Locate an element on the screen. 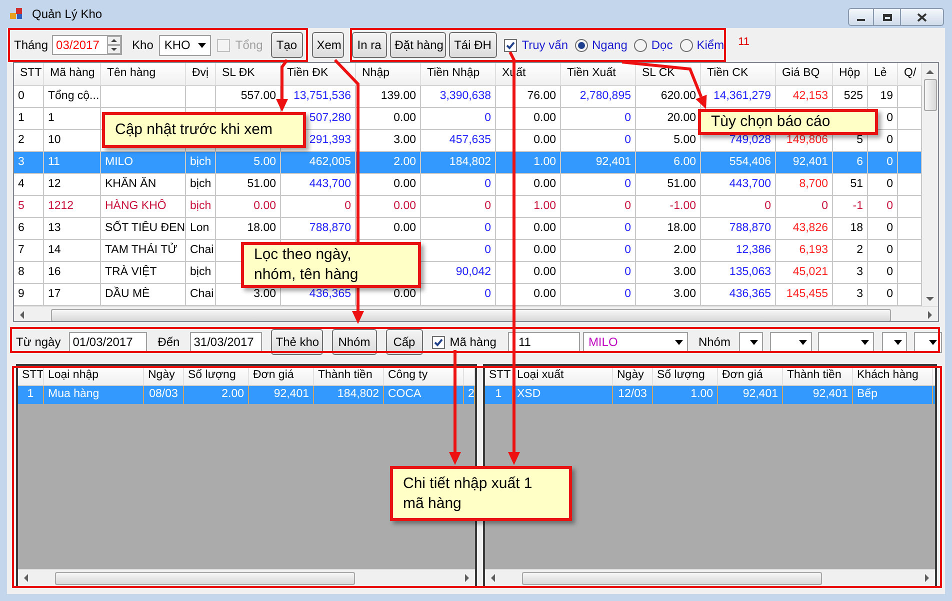 The height and width of the screenshot is (601, 952). month-field: 03/2017 is located at coordinates (87, 45).